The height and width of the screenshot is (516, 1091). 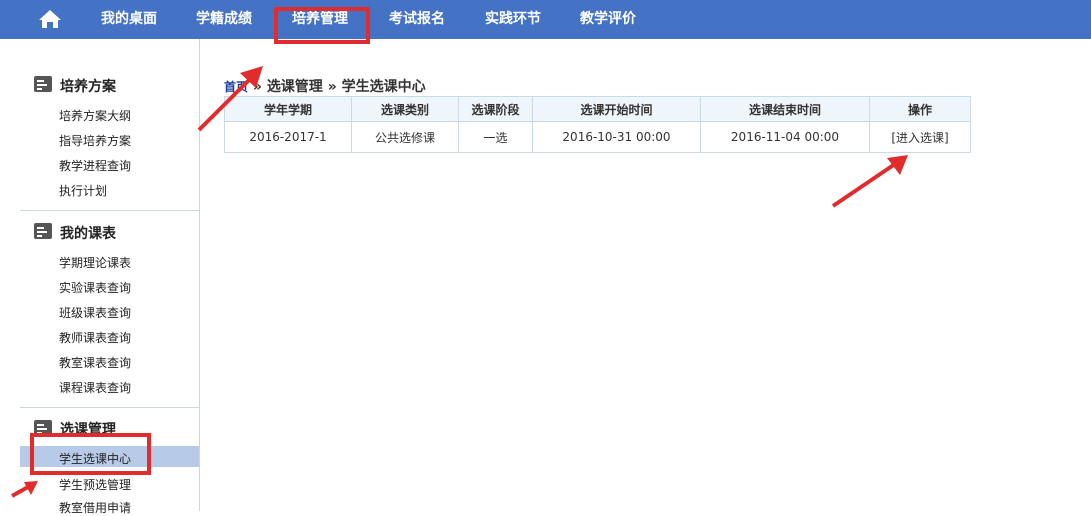 I want to click on sidebar-item-room-borrow: 教室借用申请, so click(x=95, y=507).